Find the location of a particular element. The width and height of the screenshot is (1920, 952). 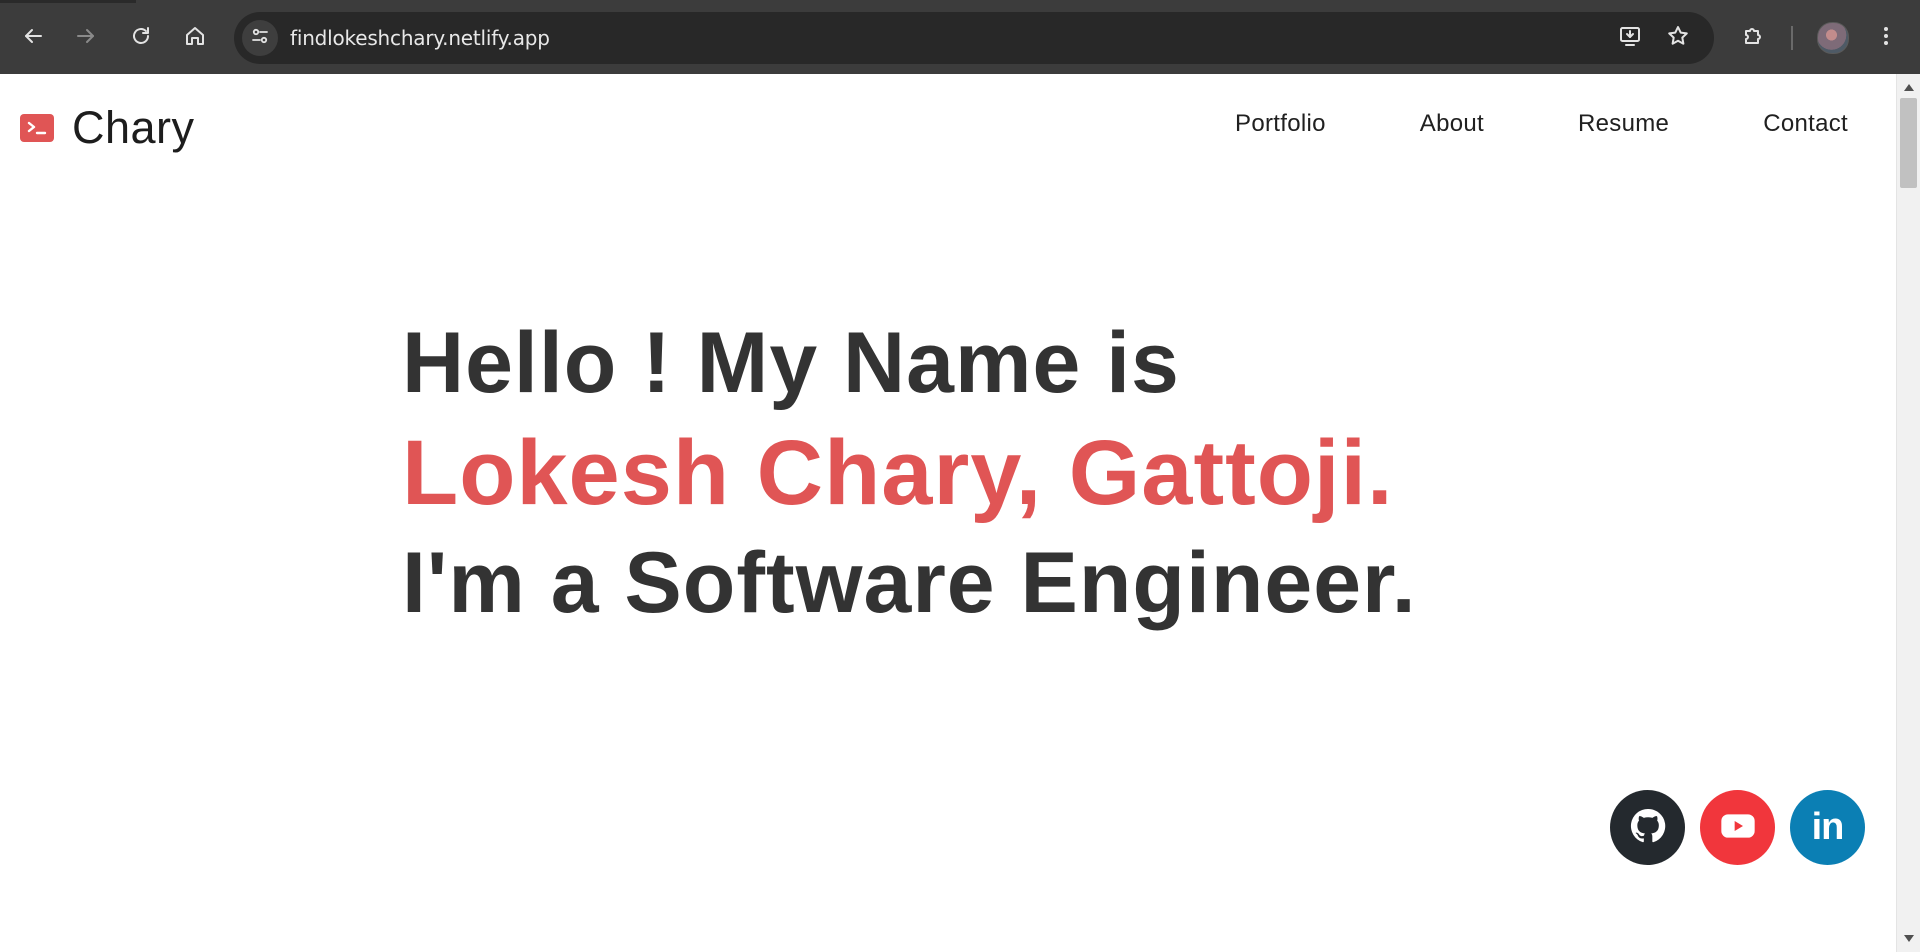

install-app-icon is located at coordinates (1630, 38).